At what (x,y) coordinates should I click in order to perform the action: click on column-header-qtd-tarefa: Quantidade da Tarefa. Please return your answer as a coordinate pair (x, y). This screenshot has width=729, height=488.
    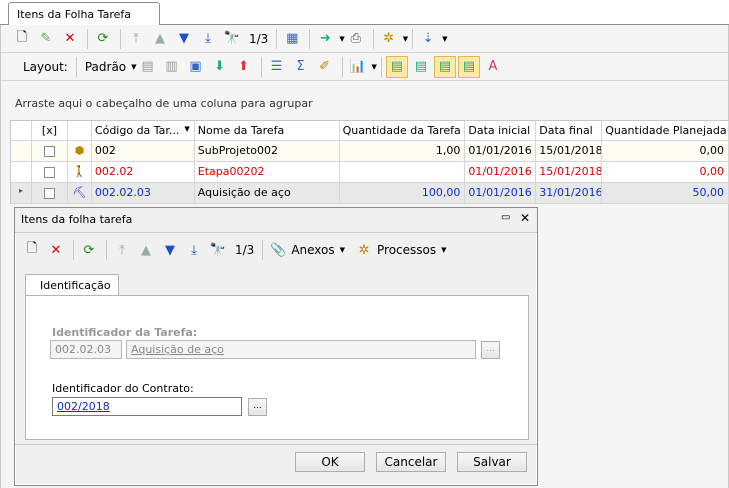
    Looking at the image, I should click on (403, 130).